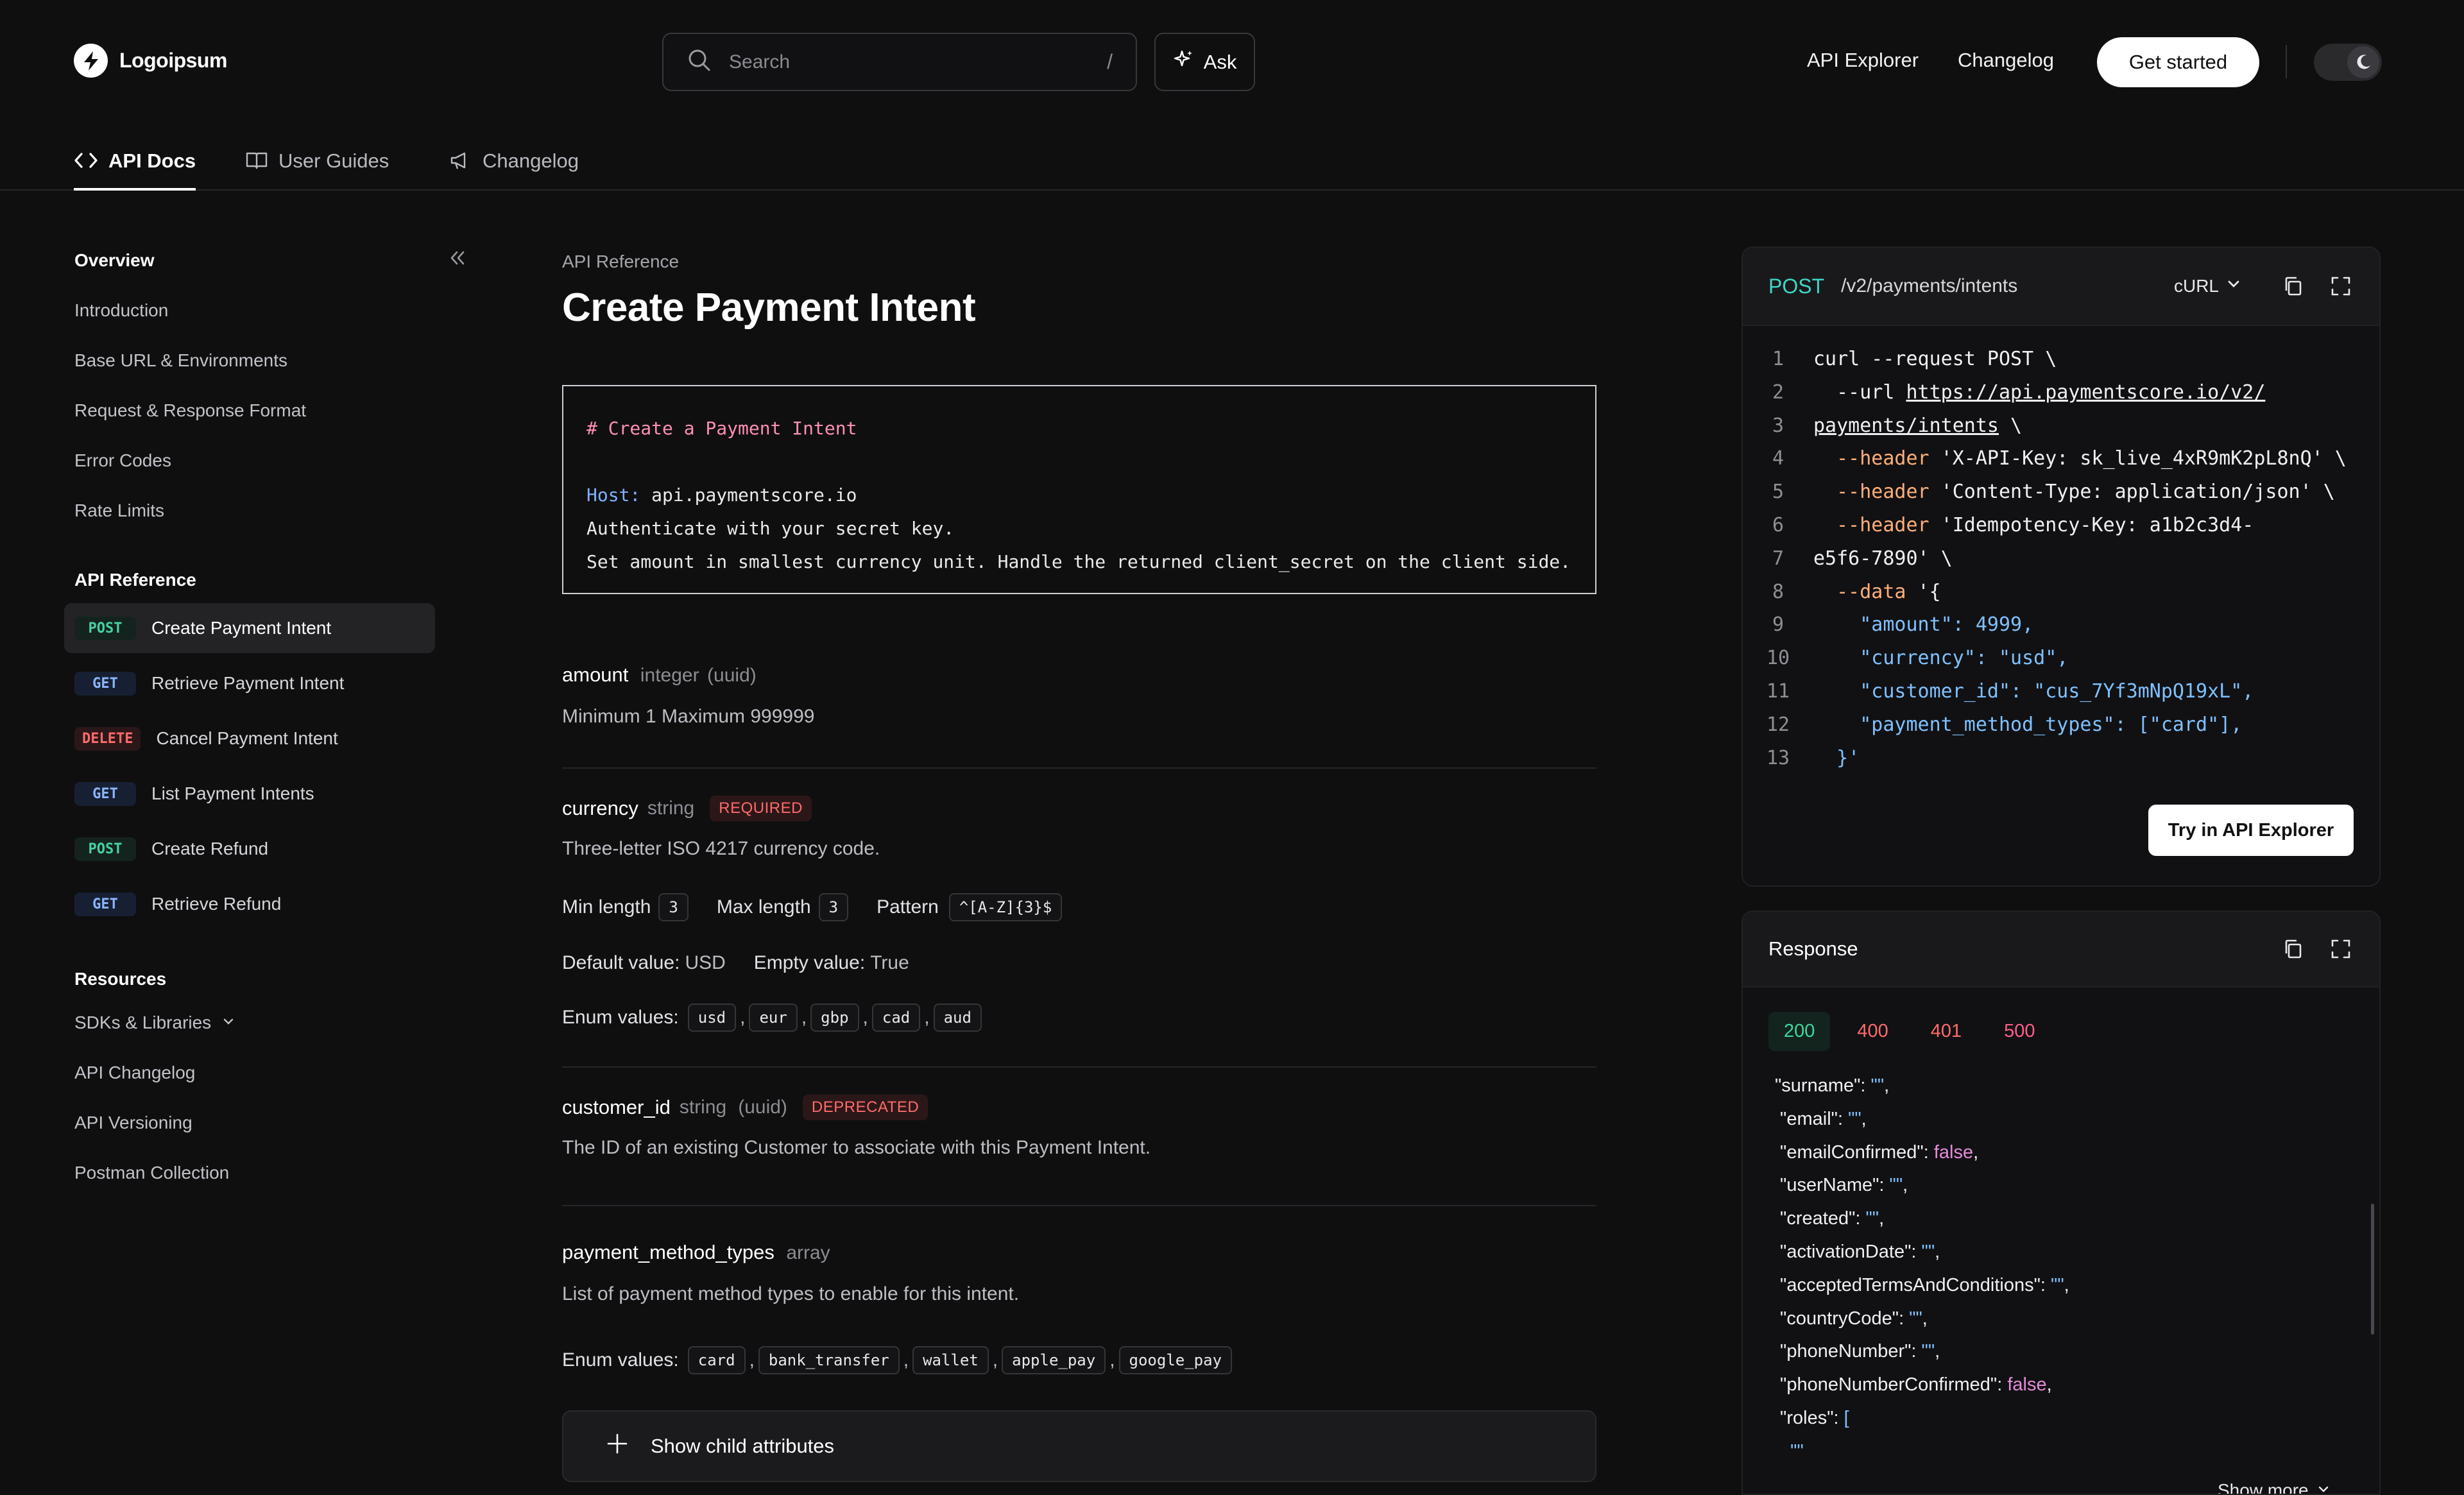 The height and width of the screenshot is (1495, 2464). What do you see at coordinates (736, 963) in the screenshot?
I see `currency-defaults: Default value: USD Empty value: True` at bounding box center [736, 963].